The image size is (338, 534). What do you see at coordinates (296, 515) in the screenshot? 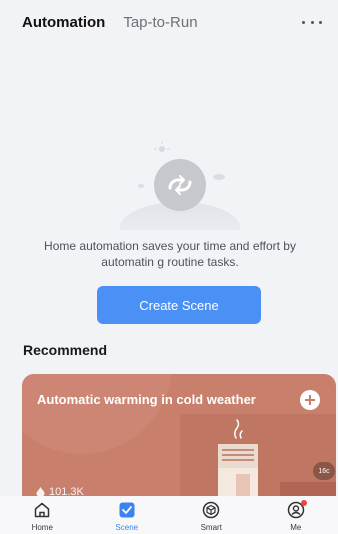
I see `nav-item-me: Me` at bounding box center [296, 515].